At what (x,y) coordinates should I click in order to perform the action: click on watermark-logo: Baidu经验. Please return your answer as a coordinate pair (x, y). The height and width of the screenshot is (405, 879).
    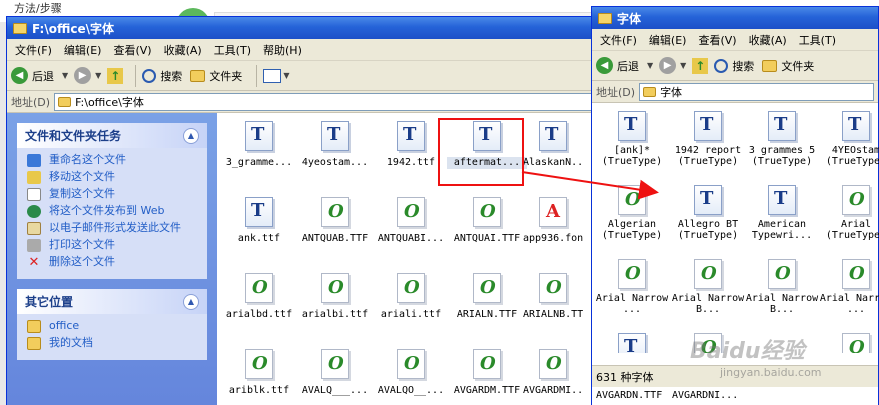
    Looking at the image, I should click on (747, 351).